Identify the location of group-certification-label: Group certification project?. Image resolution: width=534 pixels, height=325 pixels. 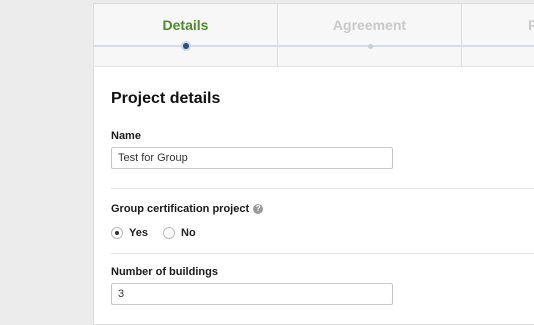
(187, 209).